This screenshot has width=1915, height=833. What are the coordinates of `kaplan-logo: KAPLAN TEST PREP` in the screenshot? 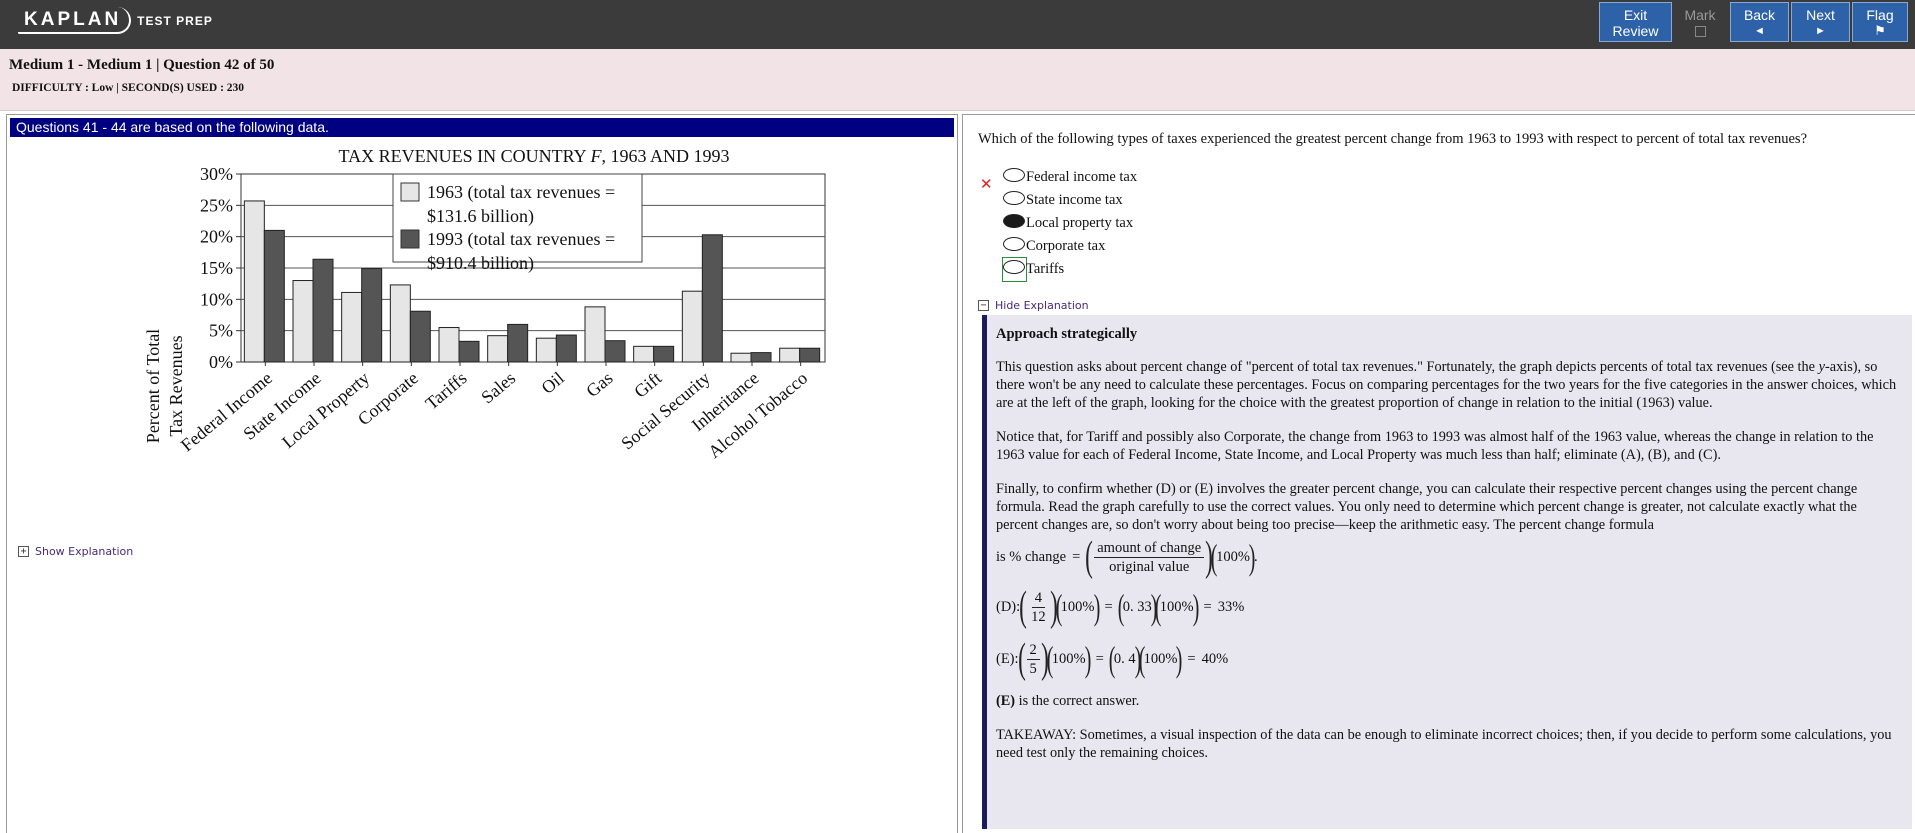 It's located at (115, 20).